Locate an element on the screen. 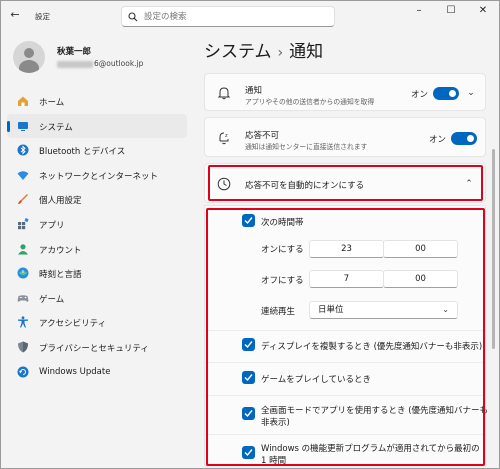 This screenshot has height=469, width=500. fullscreen-label-line2: 非表示) is located at coordinates (275, 423).